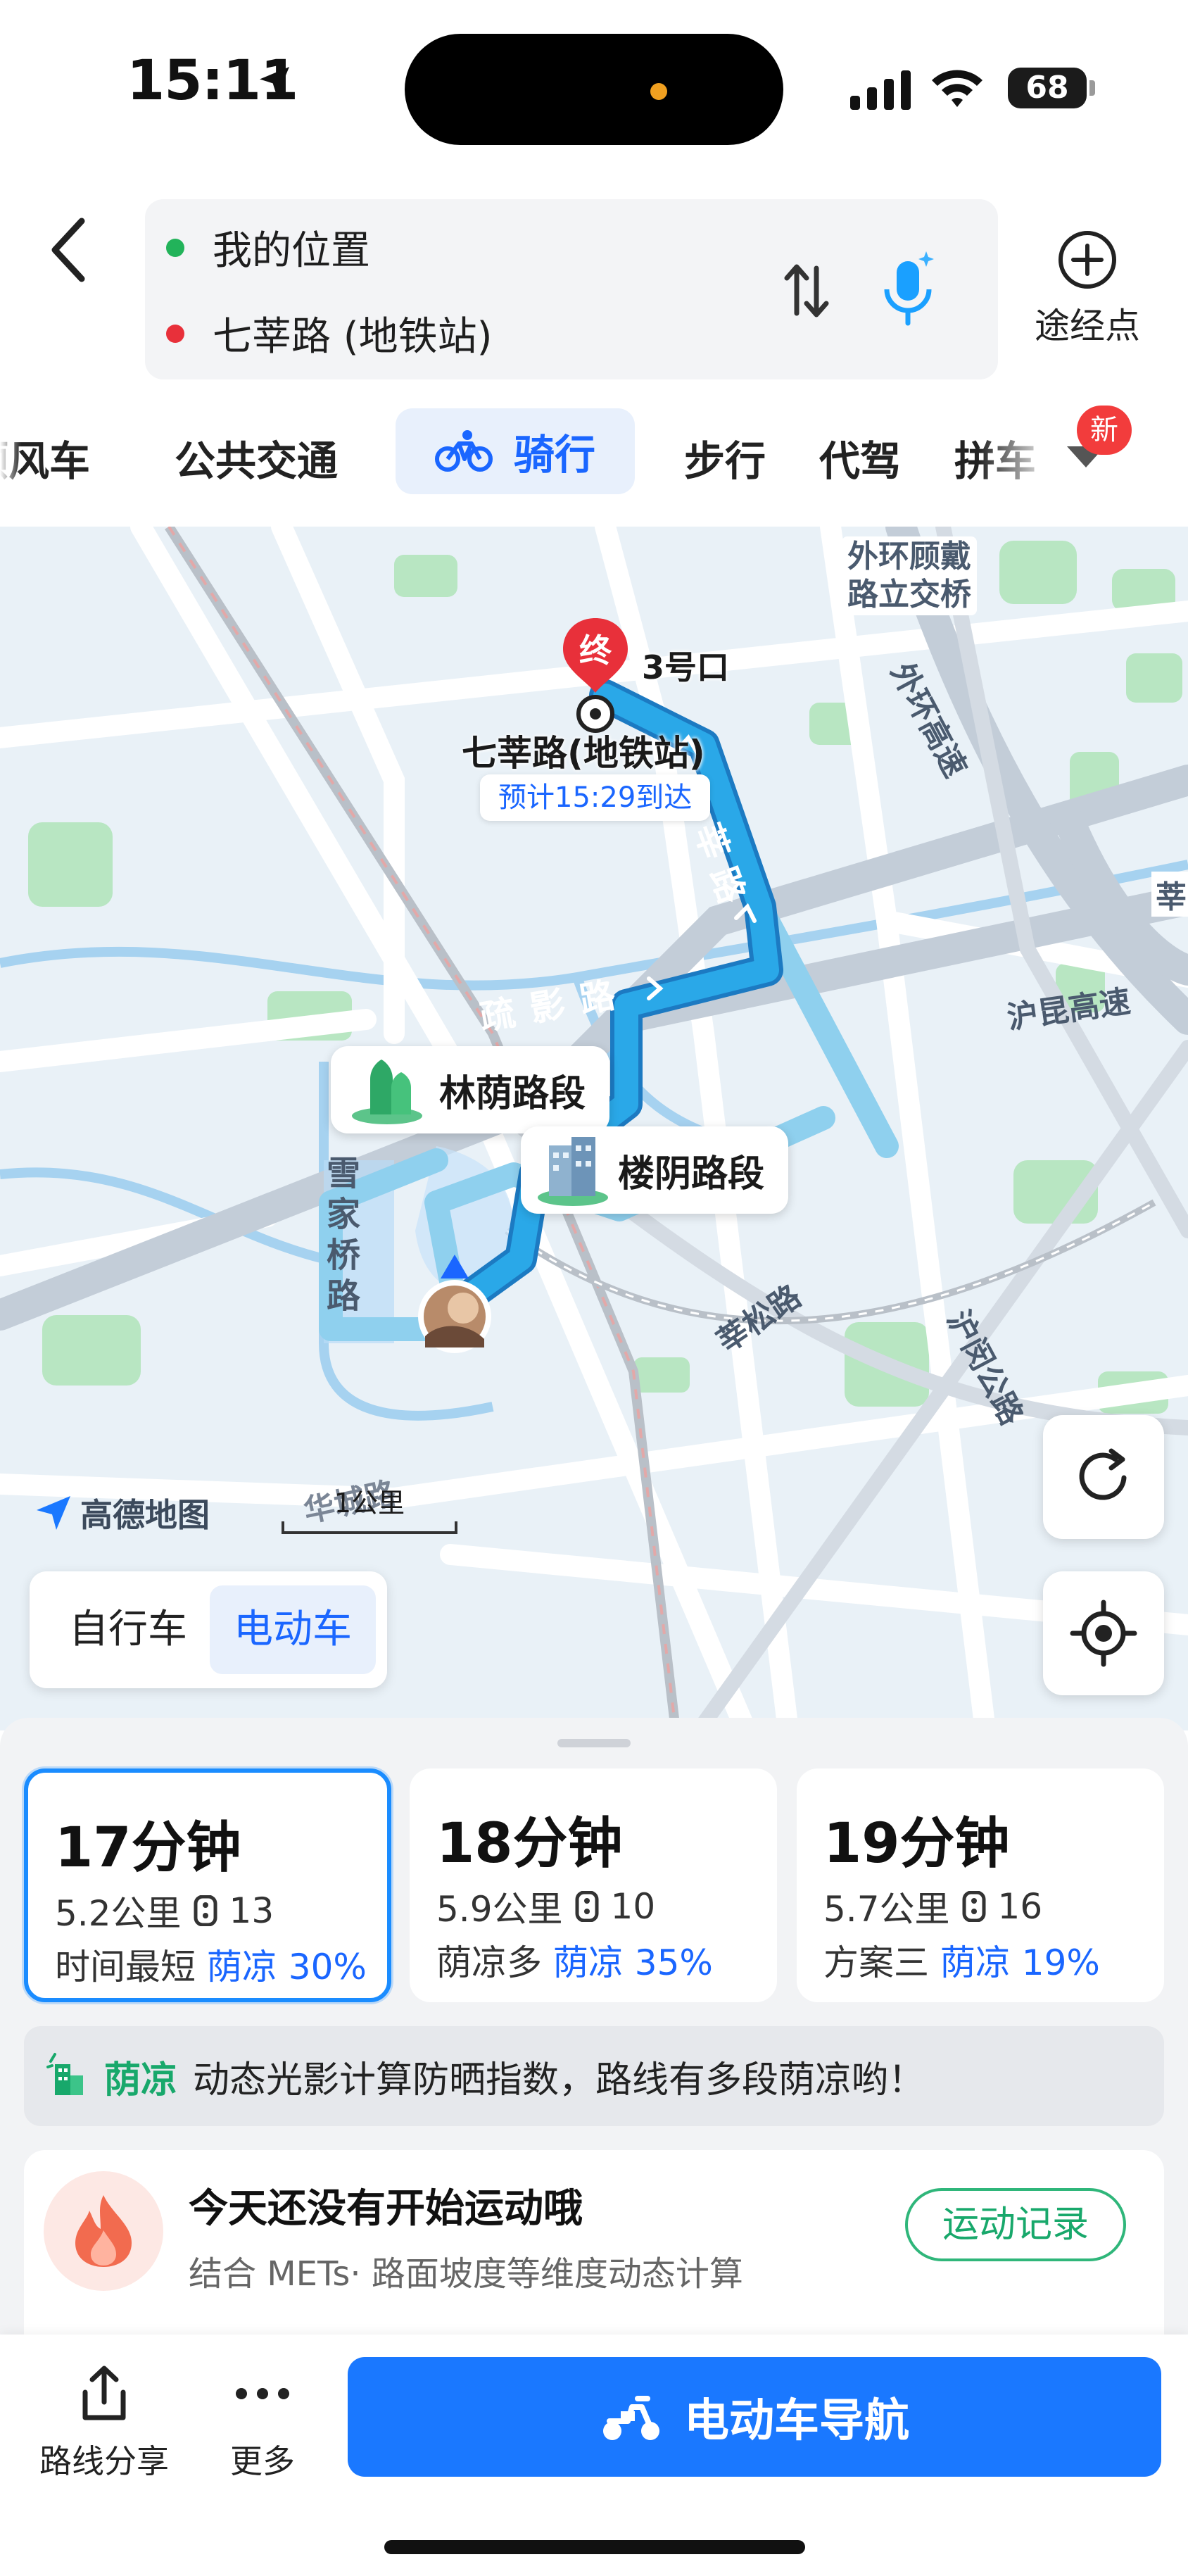 Image resolution: width=1188 pixels, height=2576 pixels. What do you see at coordinates (594, 1743) in the screenshot?
I see `sheet-handle` at bounding box center [594, 1743].